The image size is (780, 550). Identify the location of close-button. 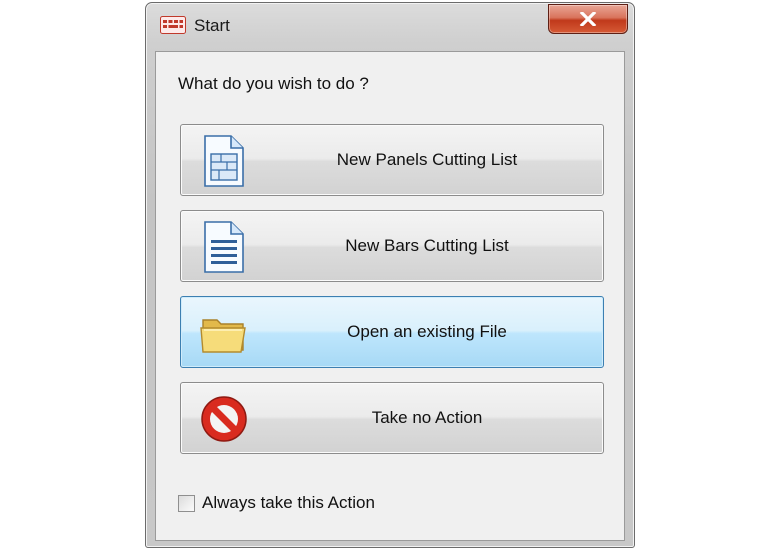
(588, 19).